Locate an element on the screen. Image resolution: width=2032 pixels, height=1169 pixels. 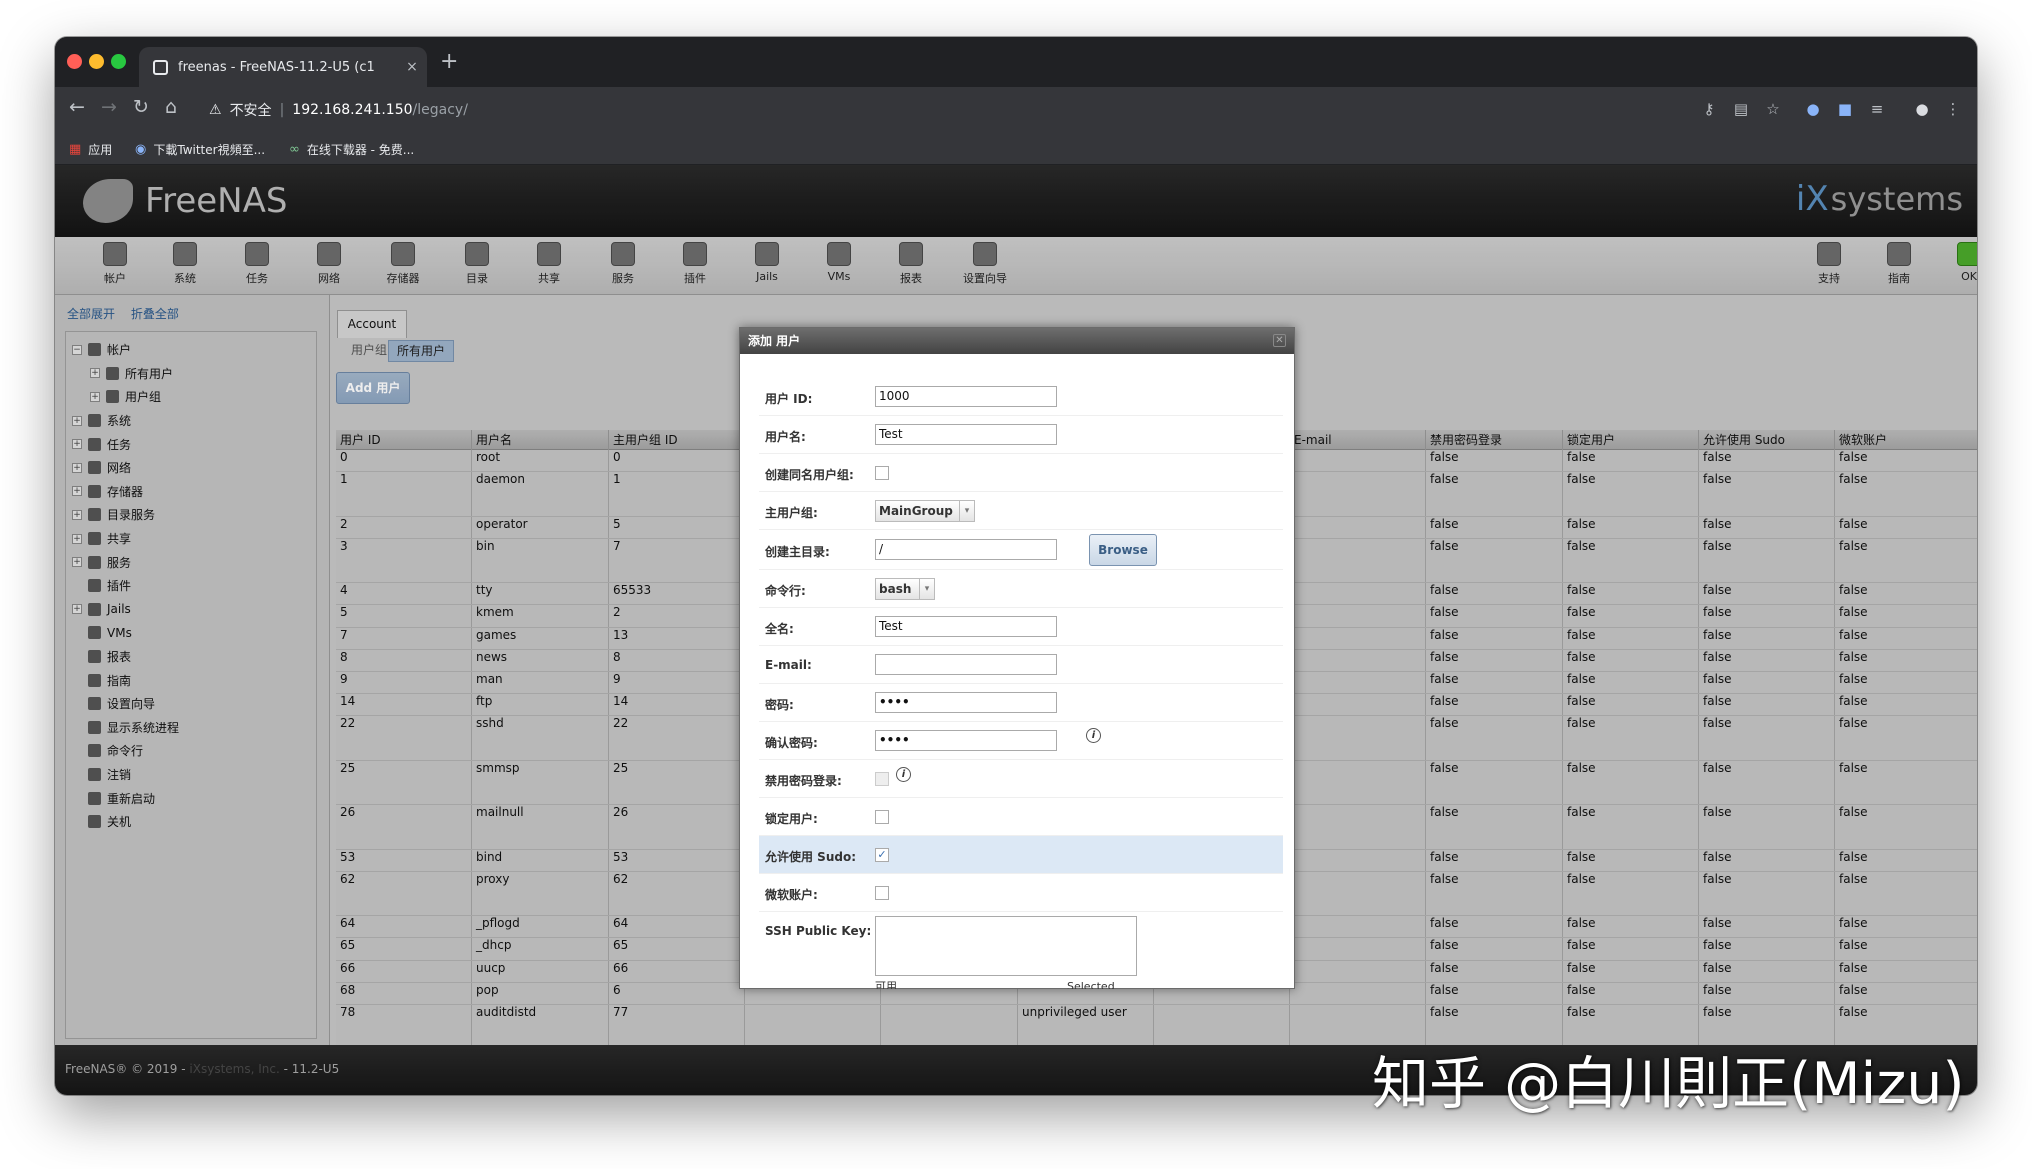
menu-kebab-icon: ⋮ is located at coordinates (1953, 109).